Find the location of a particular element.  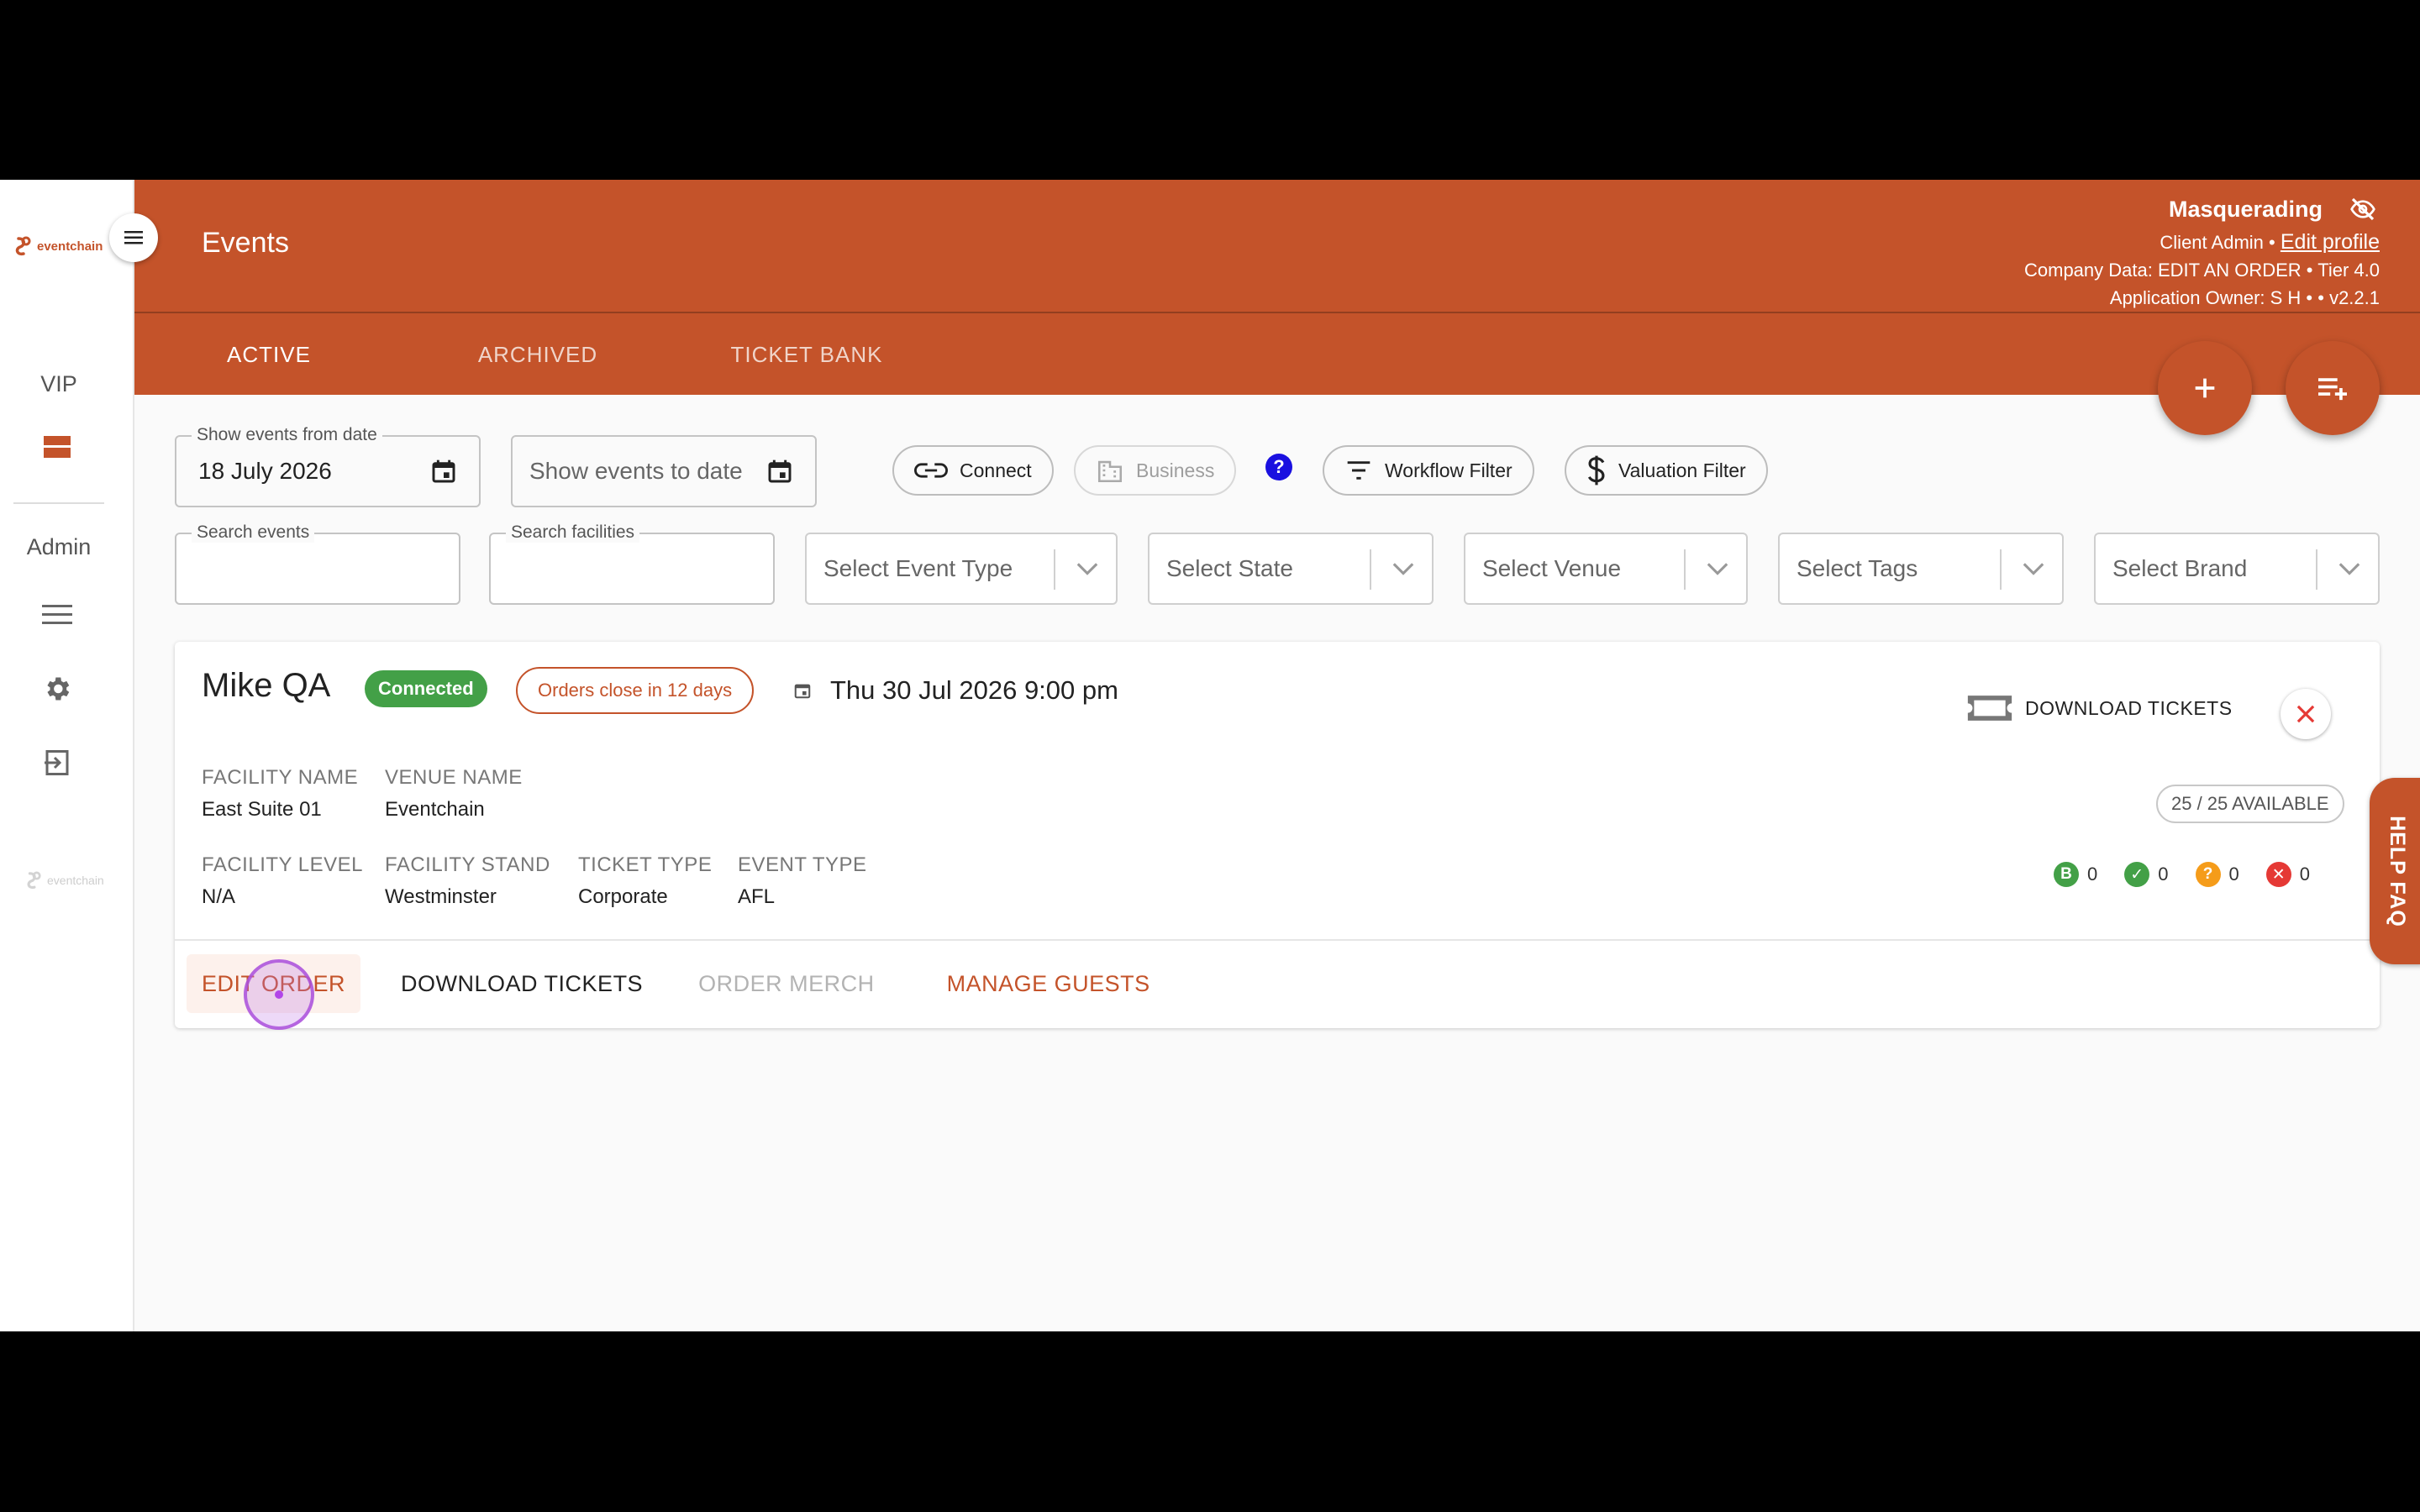

sidebar-admin-label: Admin is located at coordinates (59, 546).